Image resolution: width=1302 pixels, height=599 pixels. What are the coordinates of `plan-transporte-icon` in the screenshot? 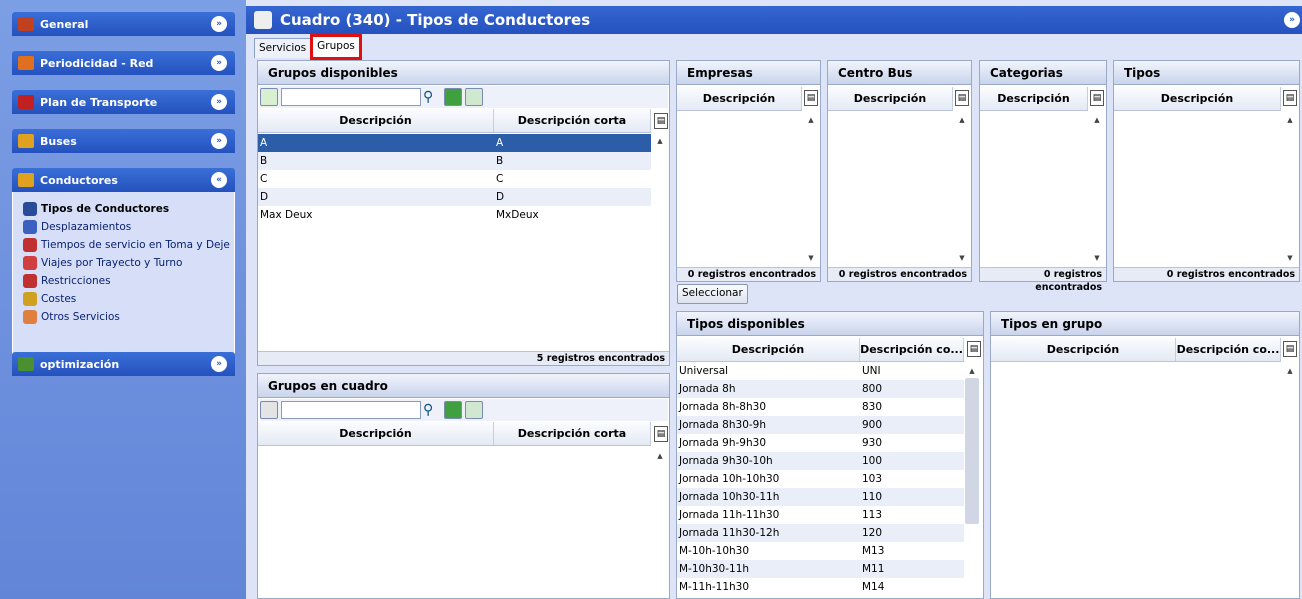 It's located at (26, 102).